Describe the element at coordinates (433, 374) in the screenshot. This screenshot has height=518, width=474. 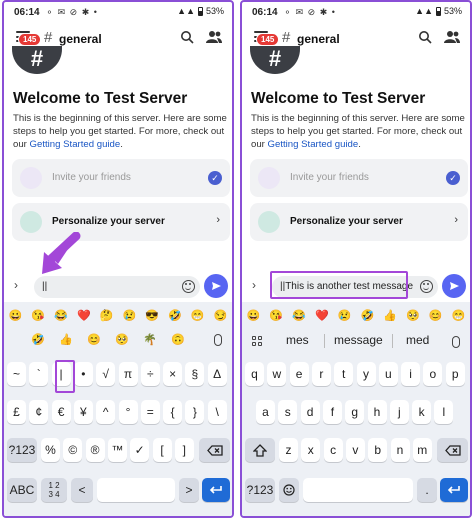
I see `letter-key: o` at that location.